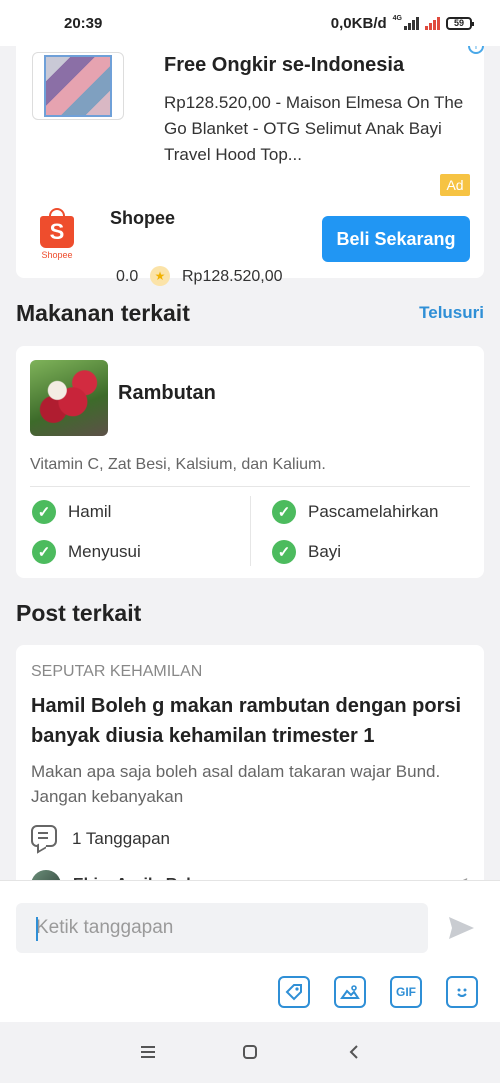 This screenshot has height=1083, width=500. What do you see at coordinates (358, 23) in the screenshot?
I see `network-speed: 0,0KB/d` at bounding box center [358, 23].